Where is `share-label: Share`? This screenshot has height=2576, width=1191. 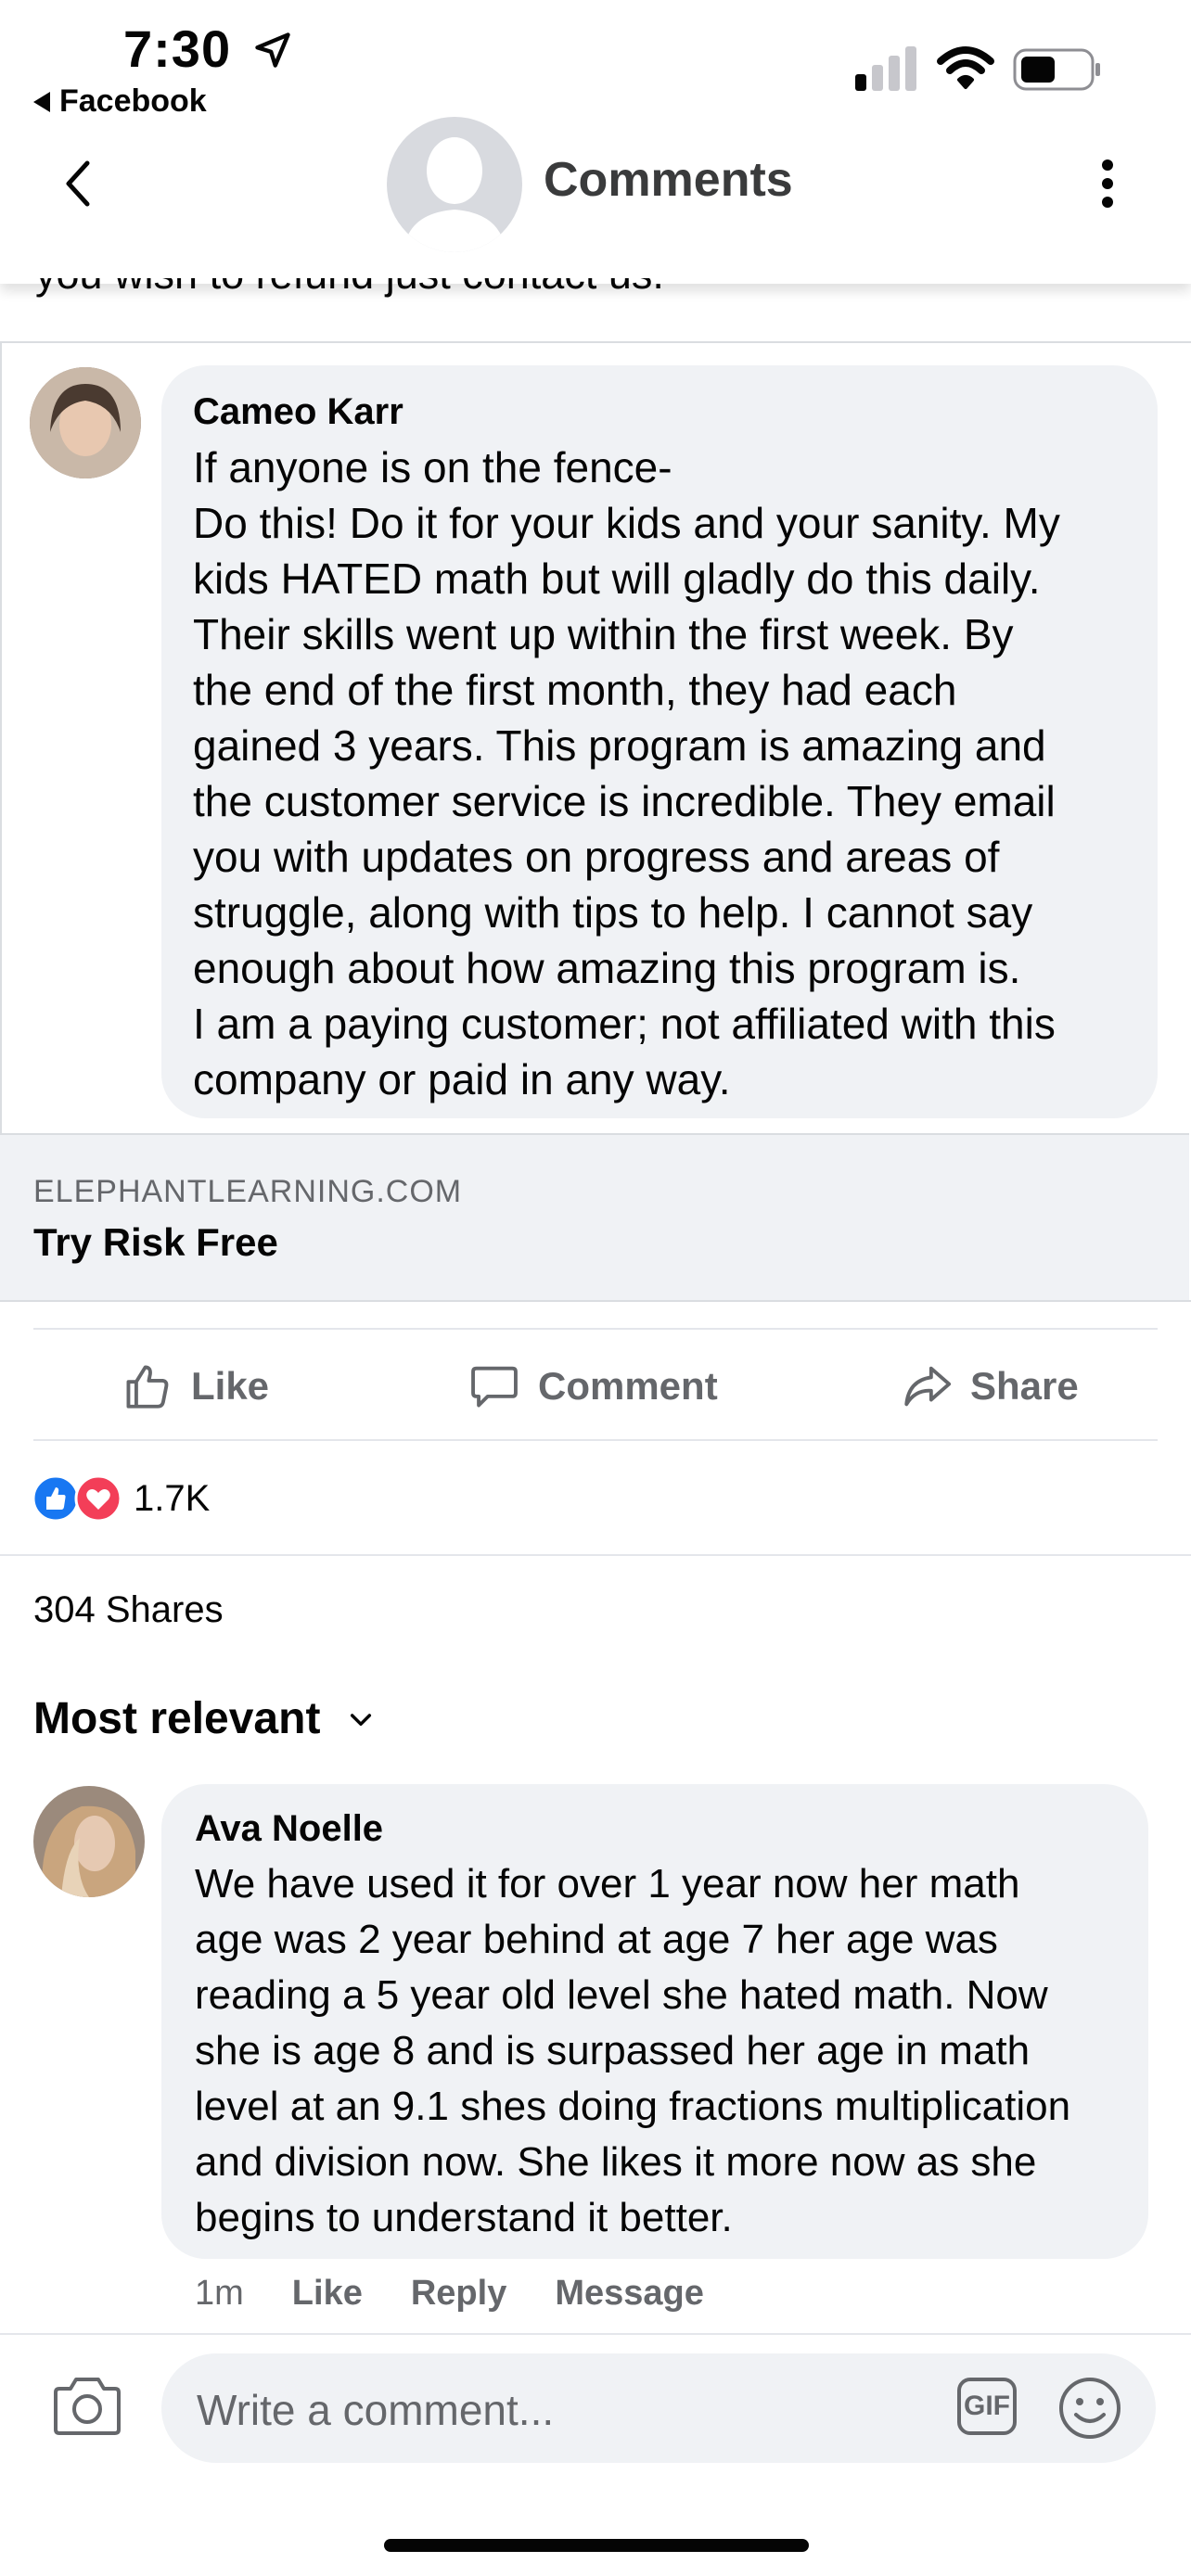 share-label: Share is located at coordinates (1024, 1386).